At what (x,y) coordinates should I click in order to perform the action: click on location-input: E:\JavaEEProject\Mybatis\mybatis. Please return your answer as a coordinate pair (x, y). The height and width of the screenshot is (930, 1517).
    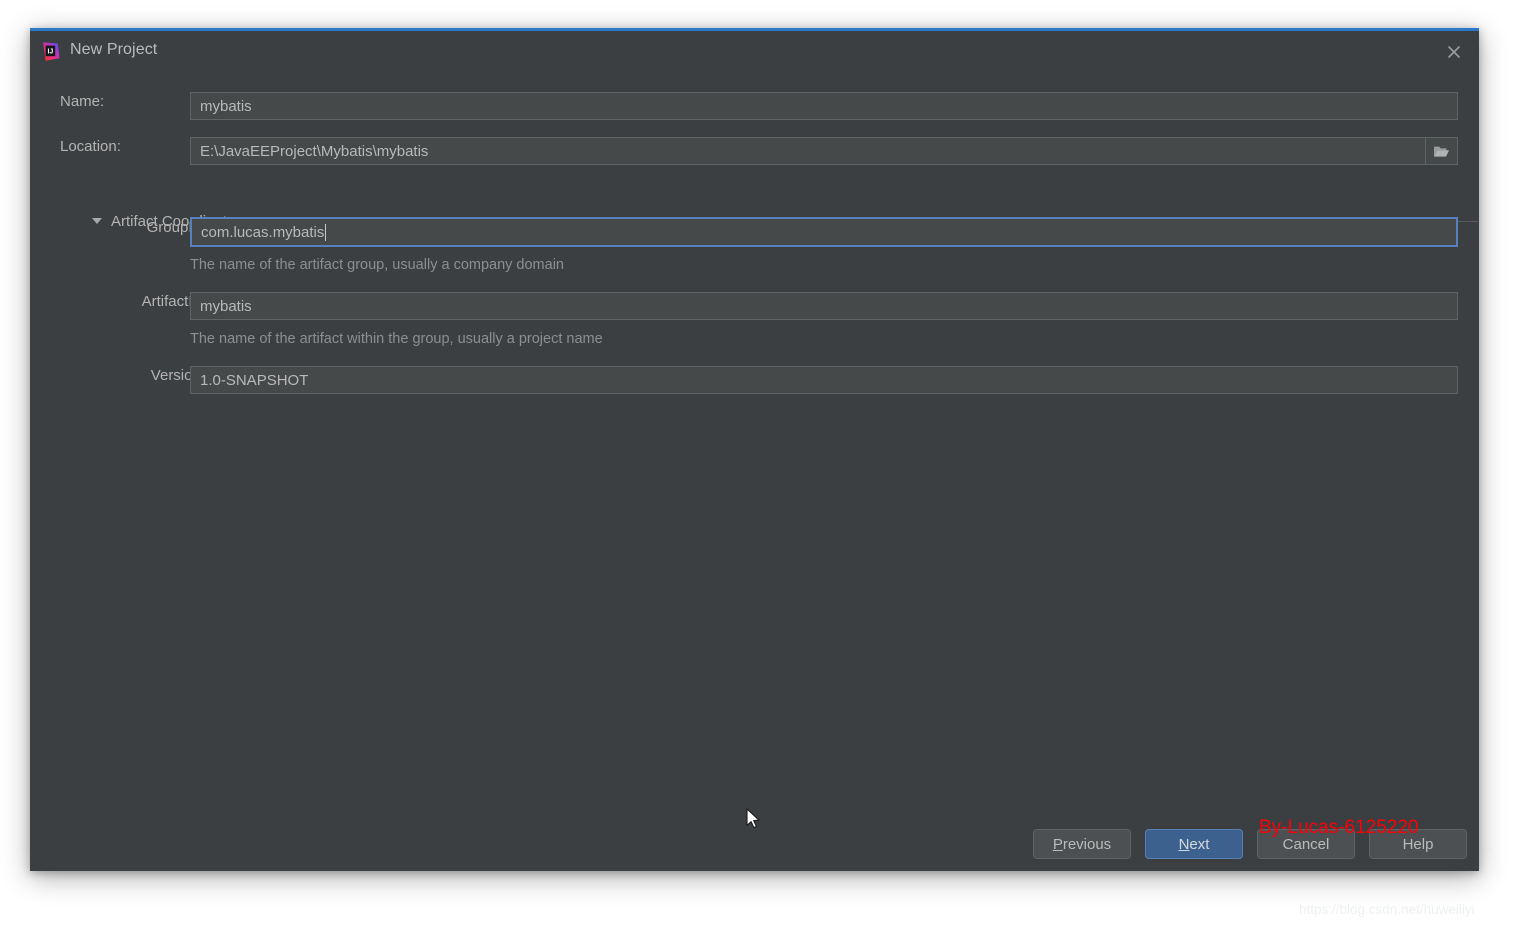
    Looking at the image, I should click on (824, 151).